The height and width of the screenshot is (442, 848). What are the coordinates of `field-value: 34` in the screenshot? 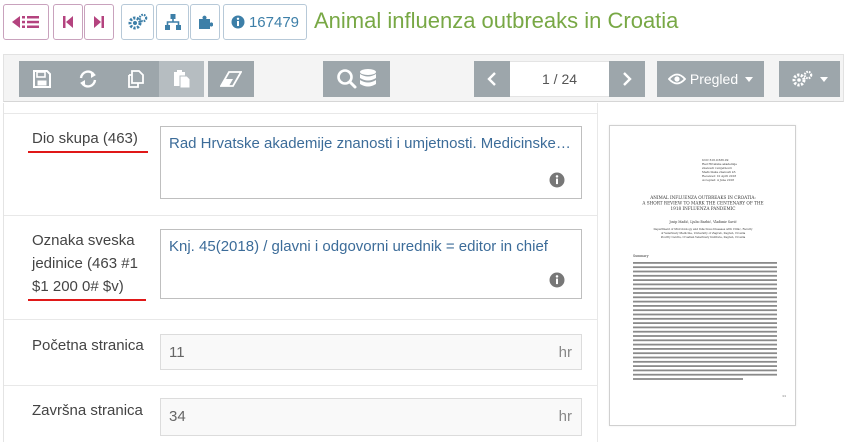 It's located at (177, 416).